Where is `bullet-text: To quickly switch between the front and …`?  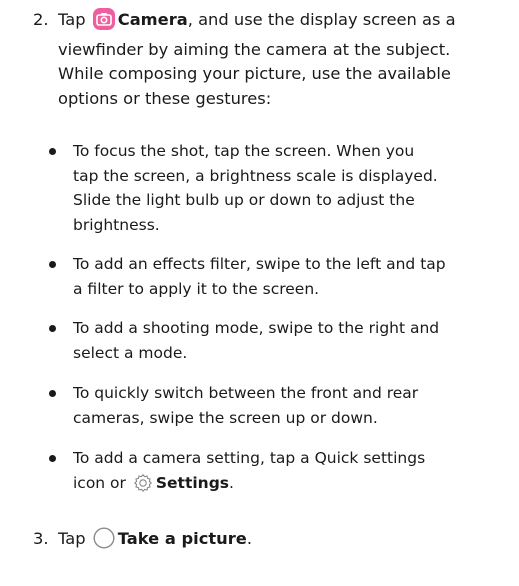
bullet-text: To quickly switch between the front and … is located at coordinates (293, 405).